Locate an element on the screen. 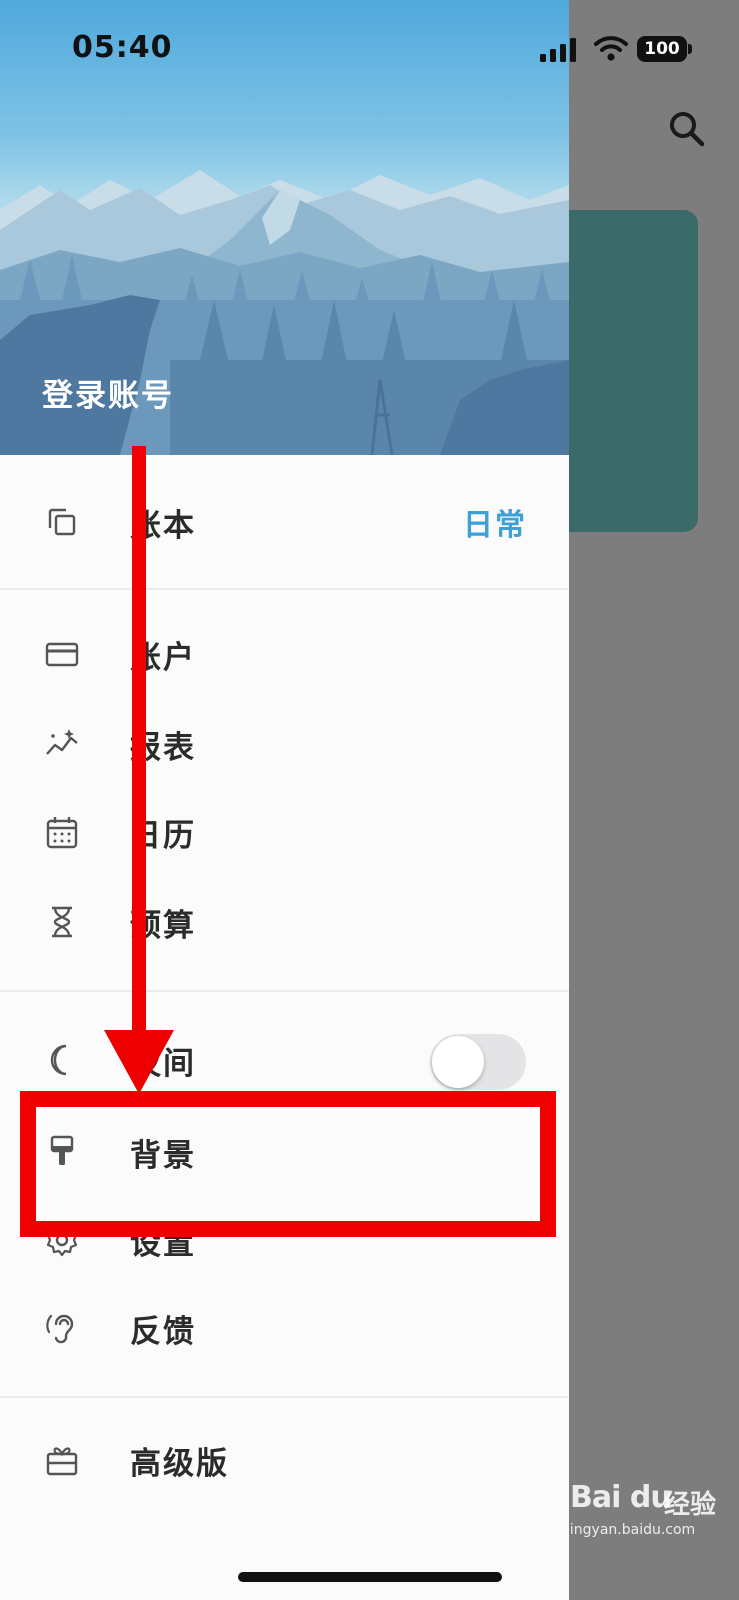 This screenshot has height=1600, width=739. search-icon is located at coordinates (687, 129).